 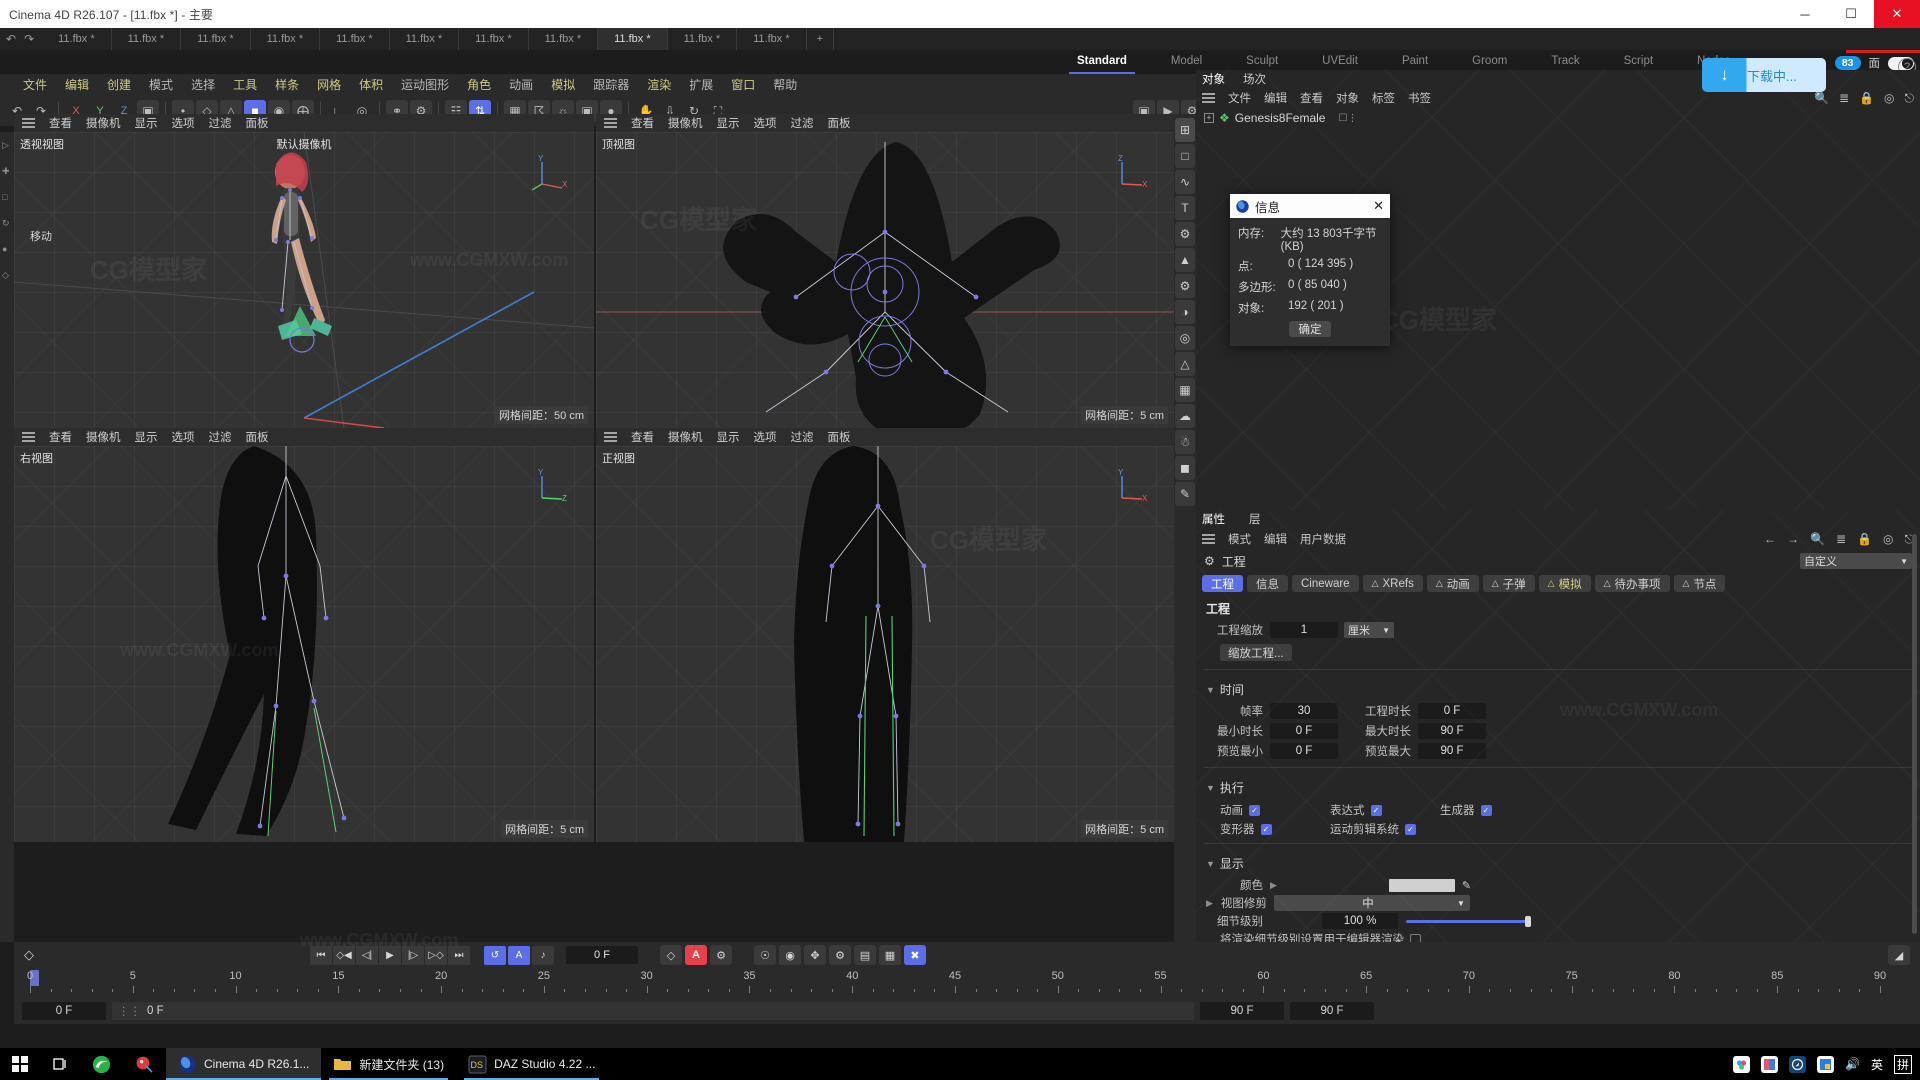 What do you see at coordinates (1378, 206) in the screenshot?
I see `close-icon: ✕` at bounding box center [1378, 206].